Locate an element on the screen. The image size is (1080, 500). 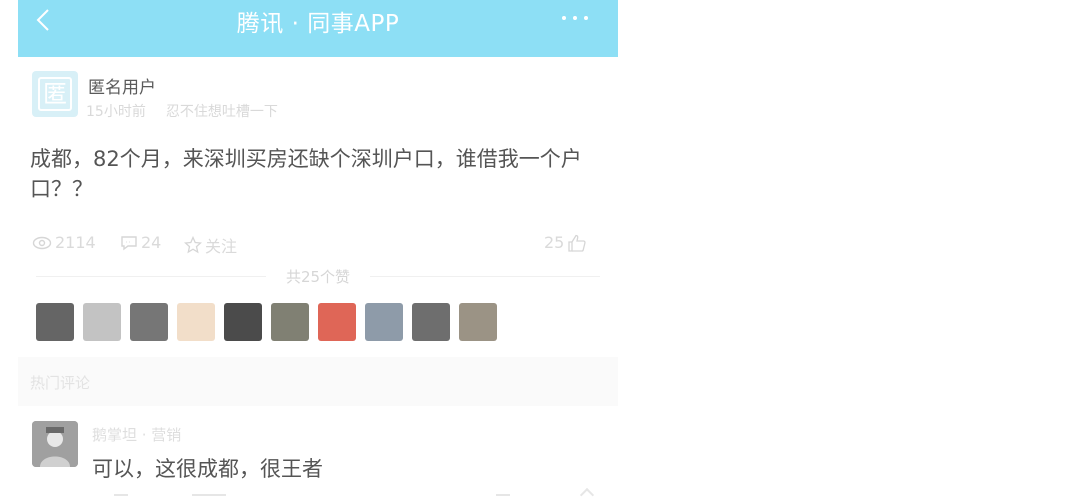
comment-text: 可以，这很成都，很王者 is located at coordinates (207, 469).